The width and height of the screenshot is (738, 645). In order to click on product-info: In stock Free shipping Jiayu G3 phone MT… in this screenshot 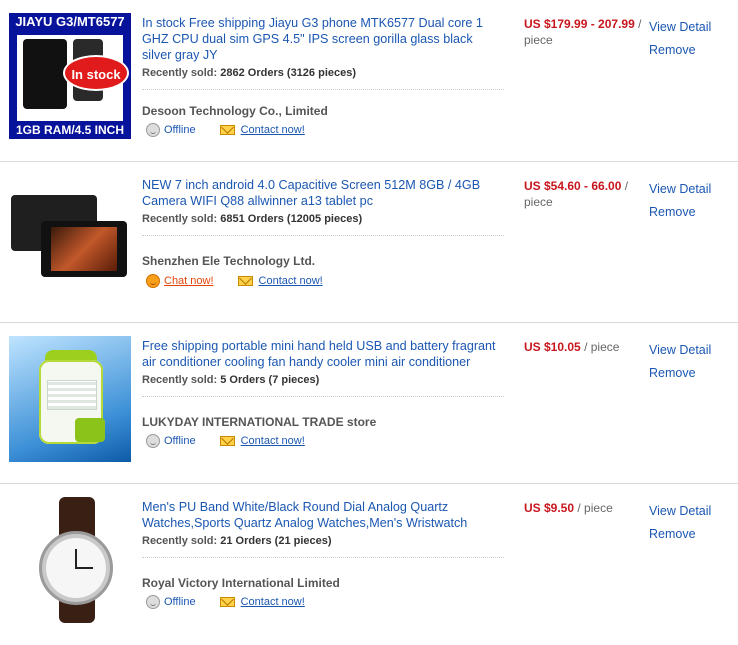, I will do `click(323, 52)`.